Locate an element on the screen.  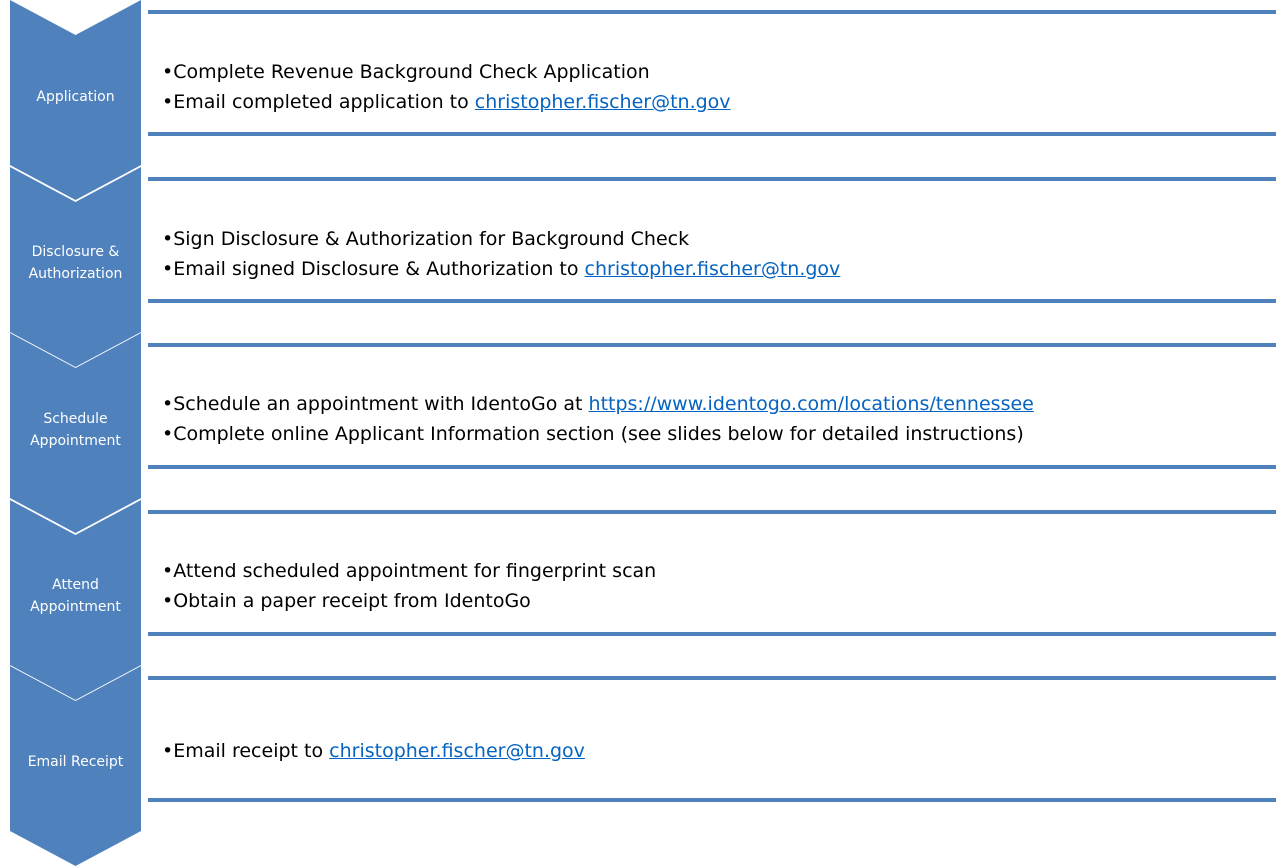
step-label: Disclosure & is located at coordinates (75, 252).